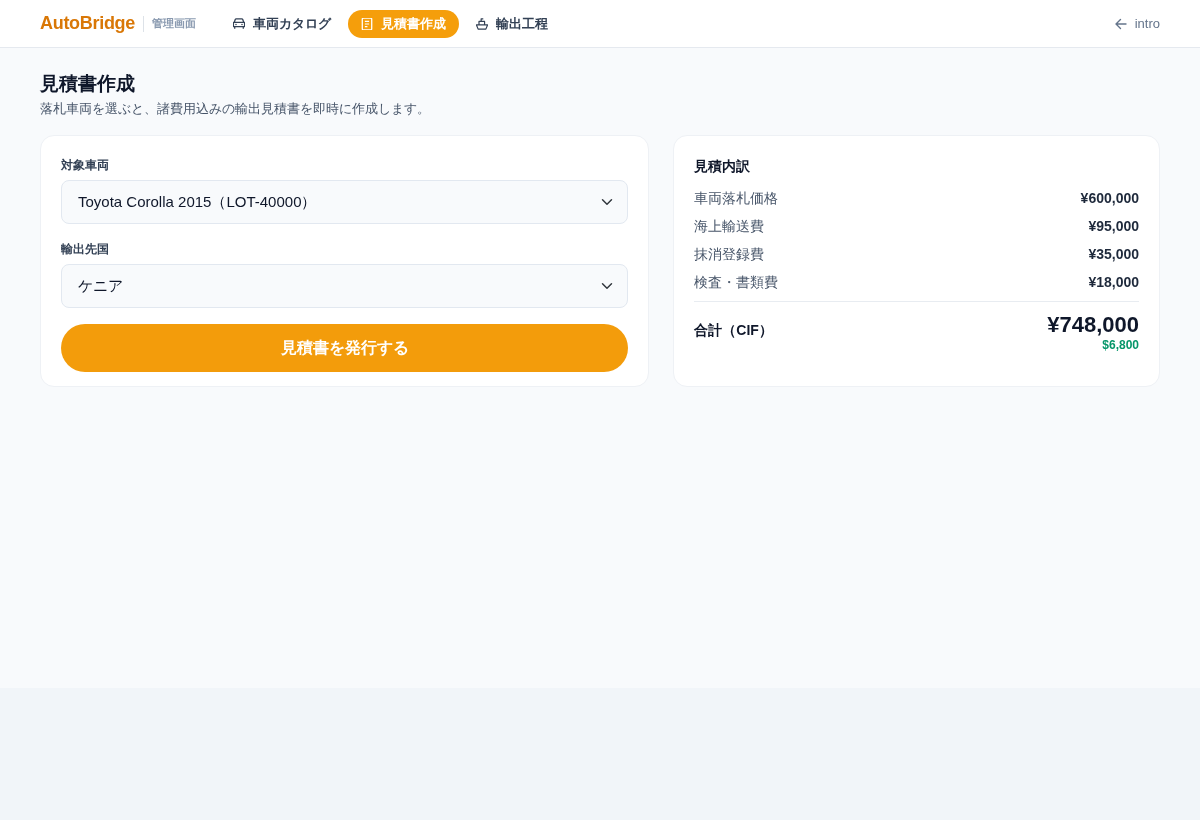 This screenshot has width=1200, height=820. I want to click on field-label: 輸出先国, so click(85, 249).